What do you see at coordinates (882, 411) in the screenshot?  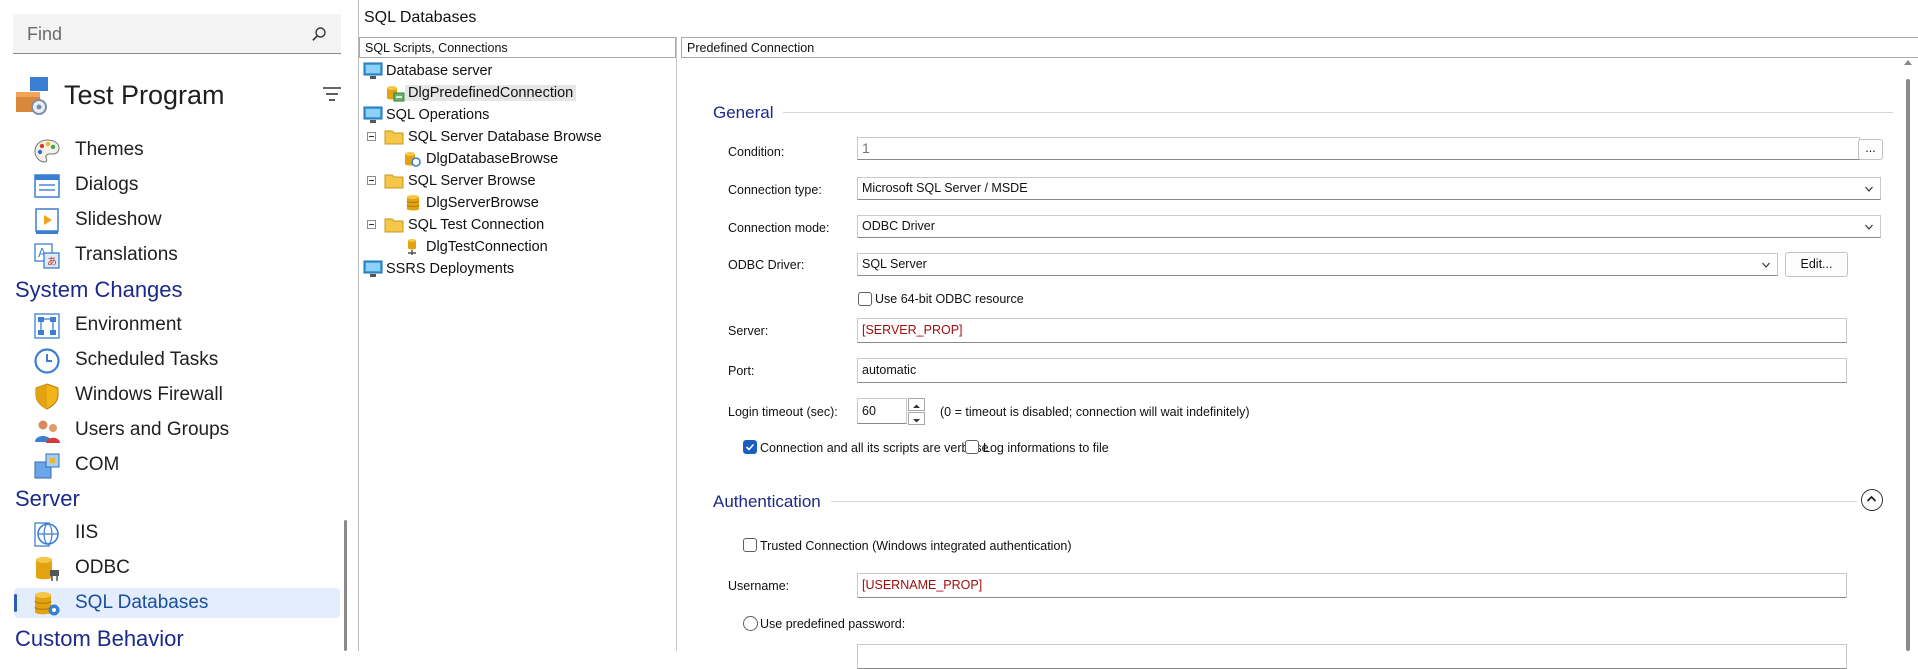 I see `login-timeout-input: 60` at bounding box center [882, 411].